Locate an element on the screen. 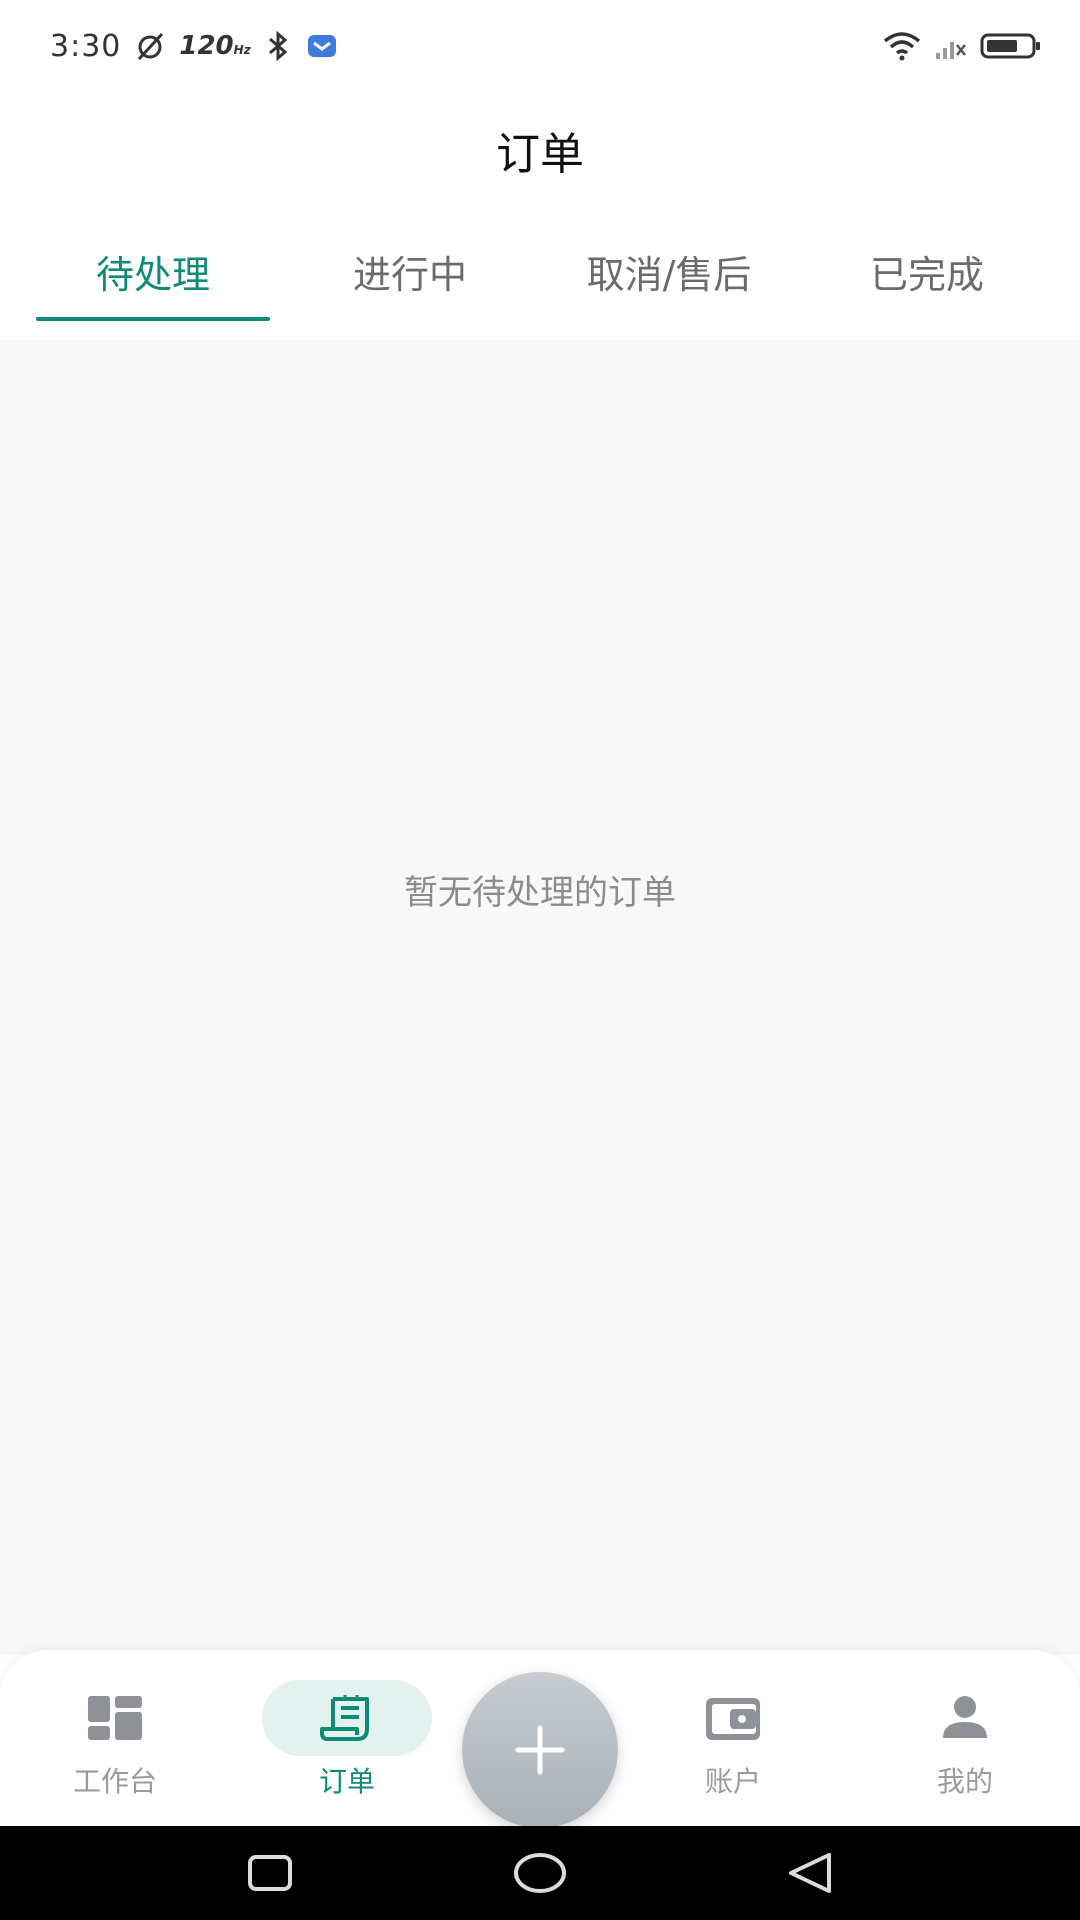 The width and height of the screenshot is (1080, 1920). active-tab-indicator is located at coordinates (153, 319).